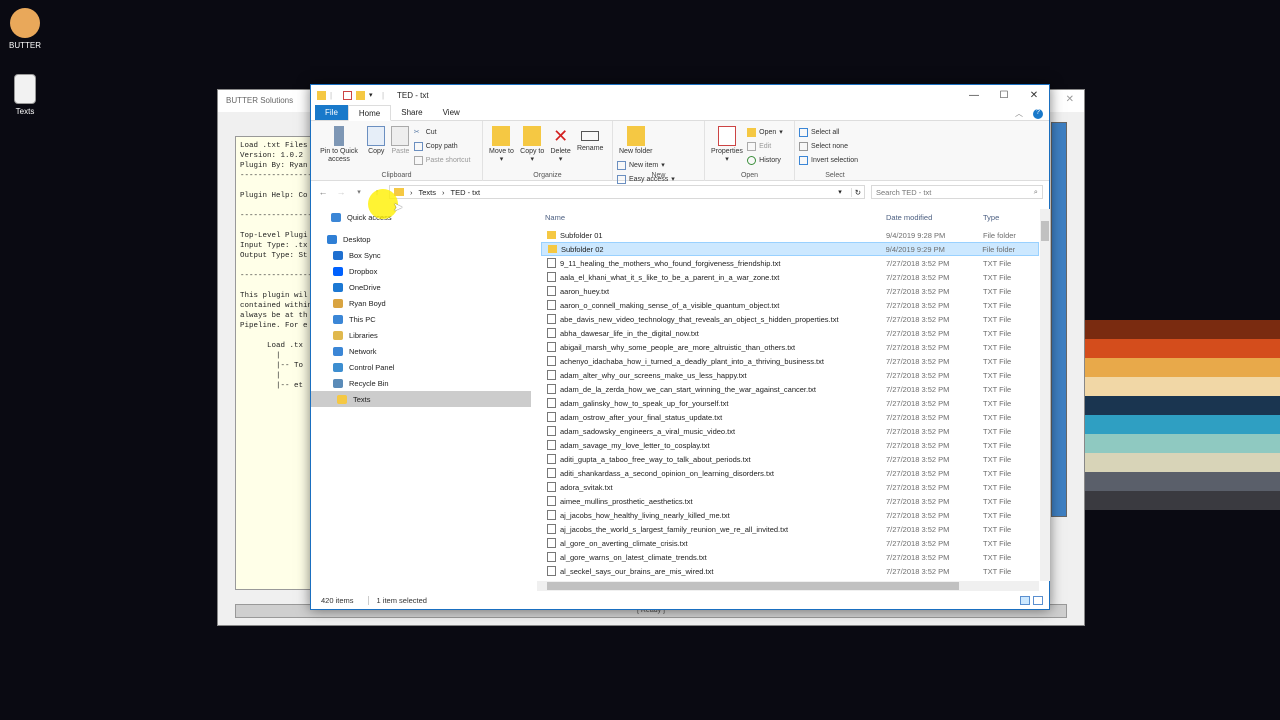  What do you see at coordinates (331, 112) in the screenshot?
I see `tab-file: File` at bounding box center [331, 112].